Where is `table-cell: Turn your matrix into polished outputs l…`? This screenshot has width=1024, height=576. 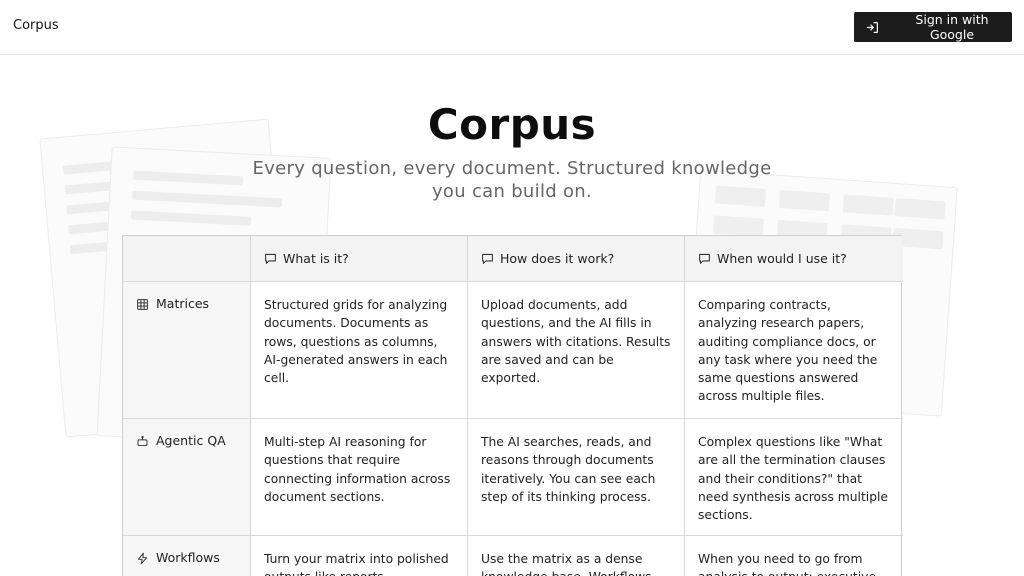
table-cell: Turn your matrix into polished outputs l… is located at coordinates (359, 556).